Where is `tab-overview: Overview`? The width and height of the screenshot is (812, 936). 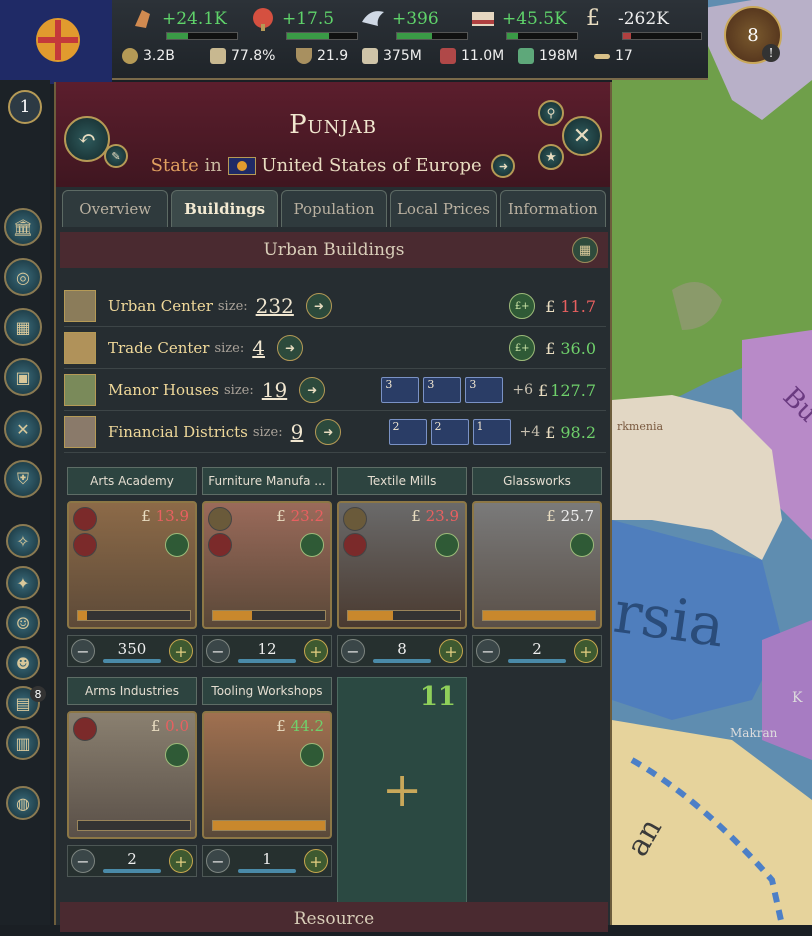 tab-overview: Overview is located at coordinates (115, 208).